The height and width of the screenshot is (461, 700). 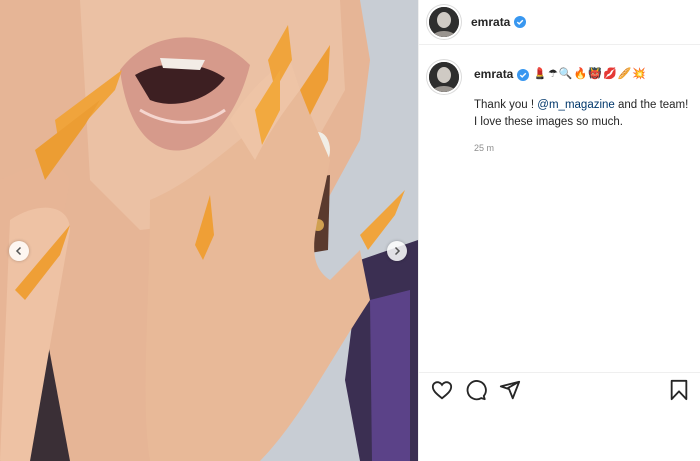 What do you see at coordinates (506, 105) in the screenshot?
I see `caption-text-start: Thank you !` at bounding box center [506, 105].